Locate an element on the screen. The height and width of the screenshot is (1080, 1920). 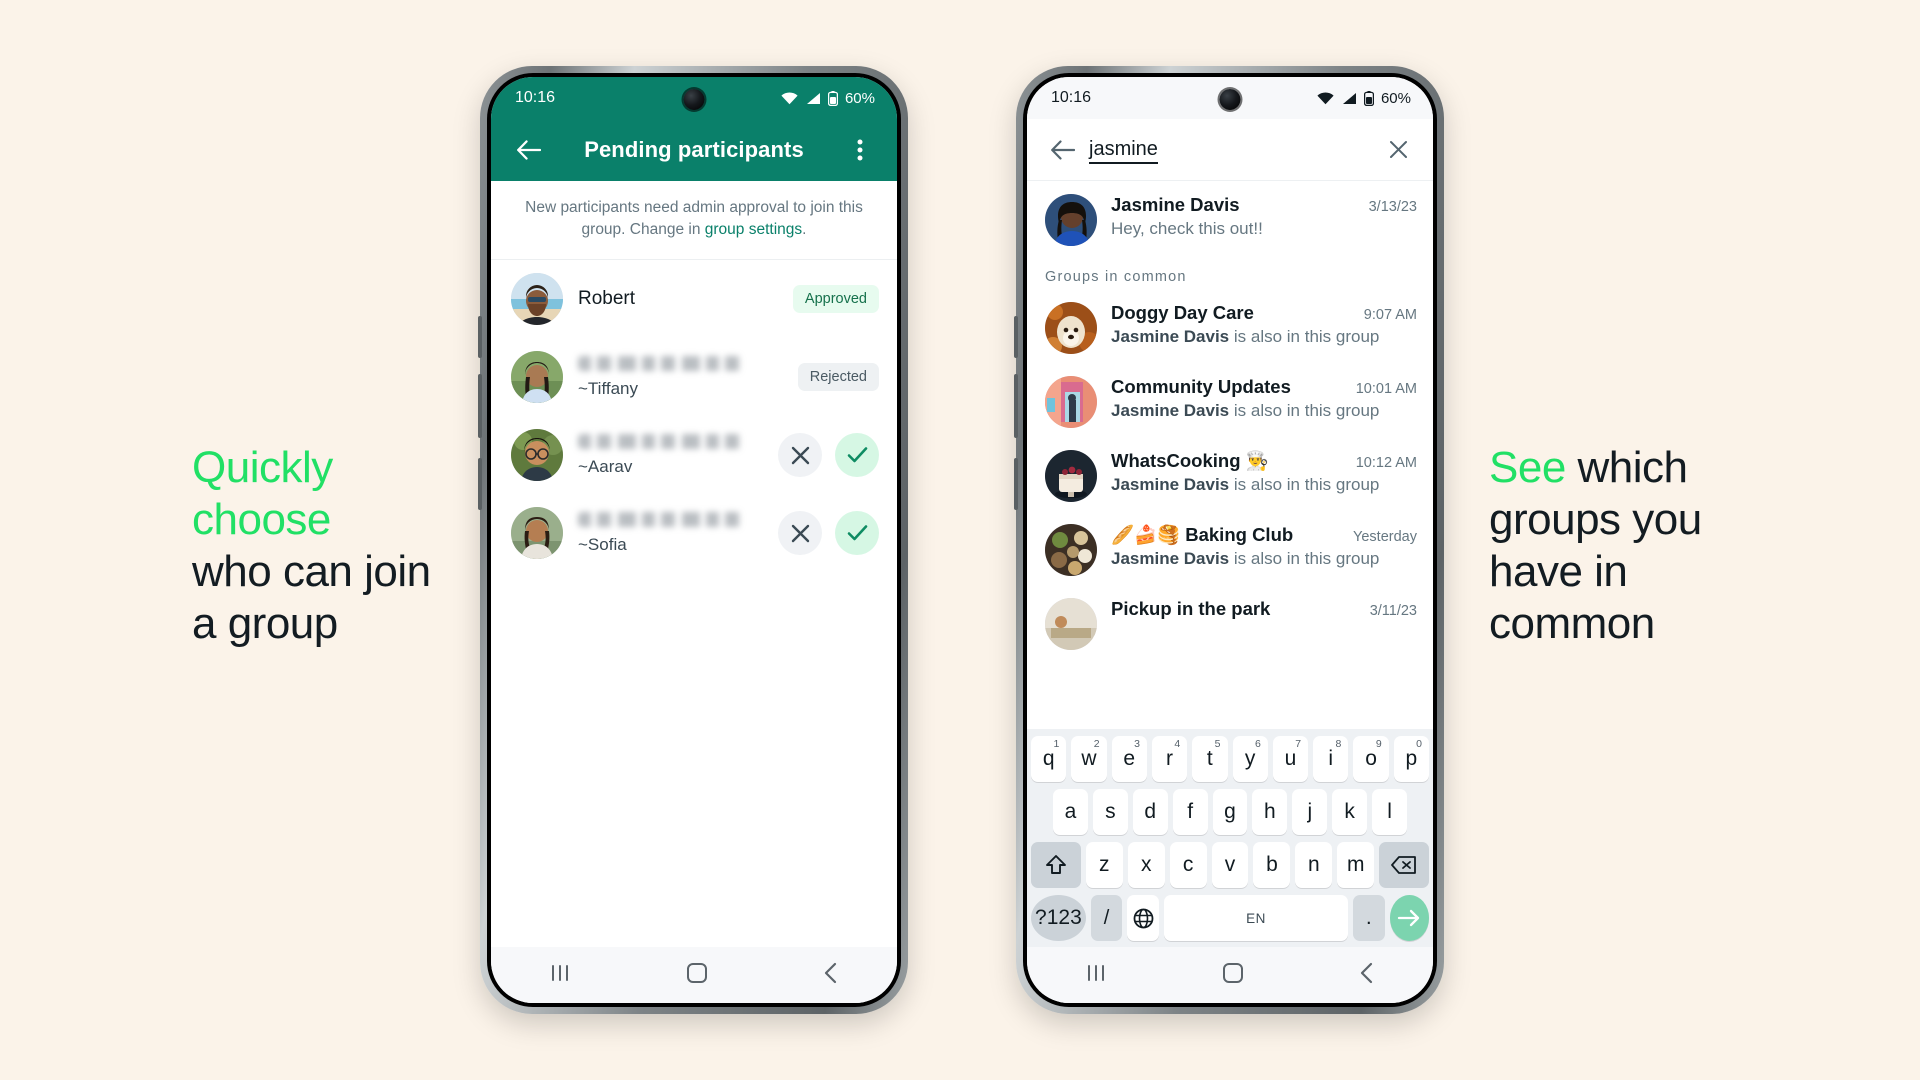
key-z: z is located at coordinates (1104, 865).